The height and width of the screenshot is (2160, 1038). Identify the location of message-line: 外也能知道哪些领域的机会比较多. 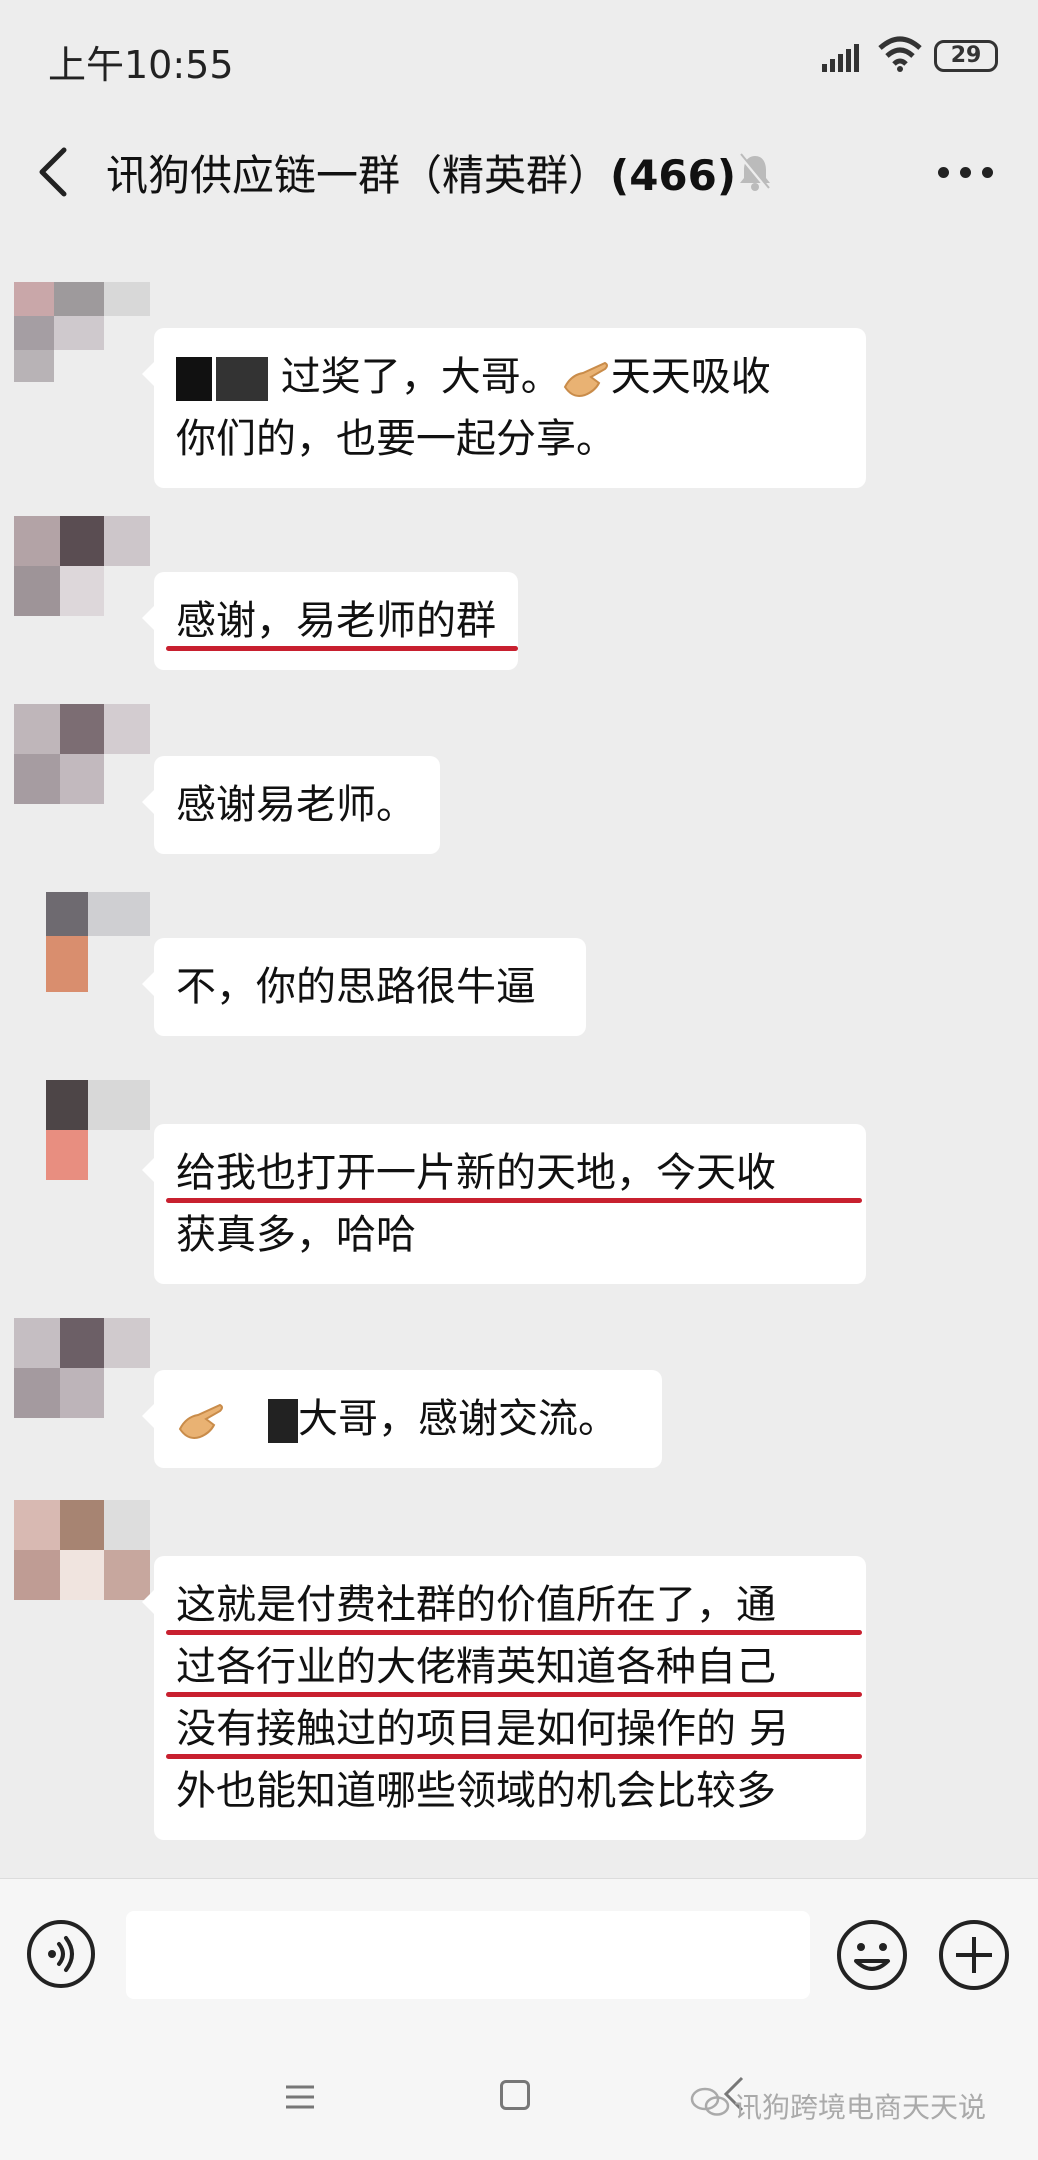
(476, 1791).